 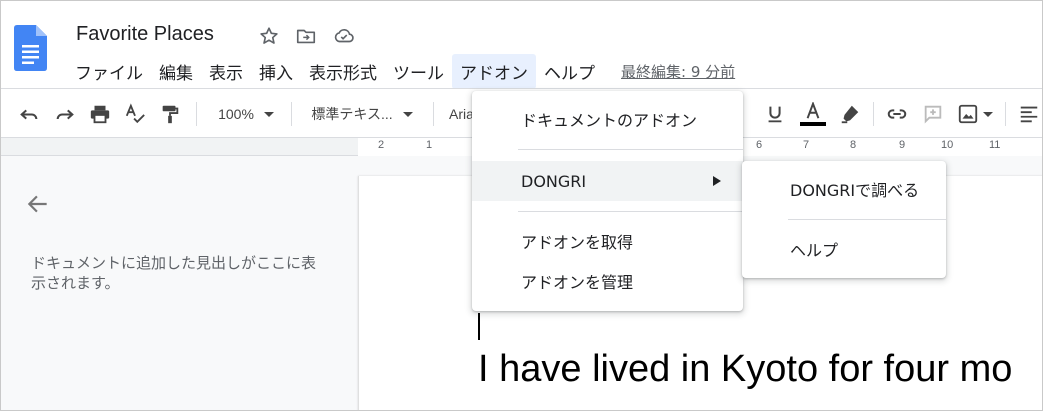 What do you see at coordinates (554, 181) in the screenshot?
I see `menu-item-label: DONGRI` at bounding box center [554, 181].